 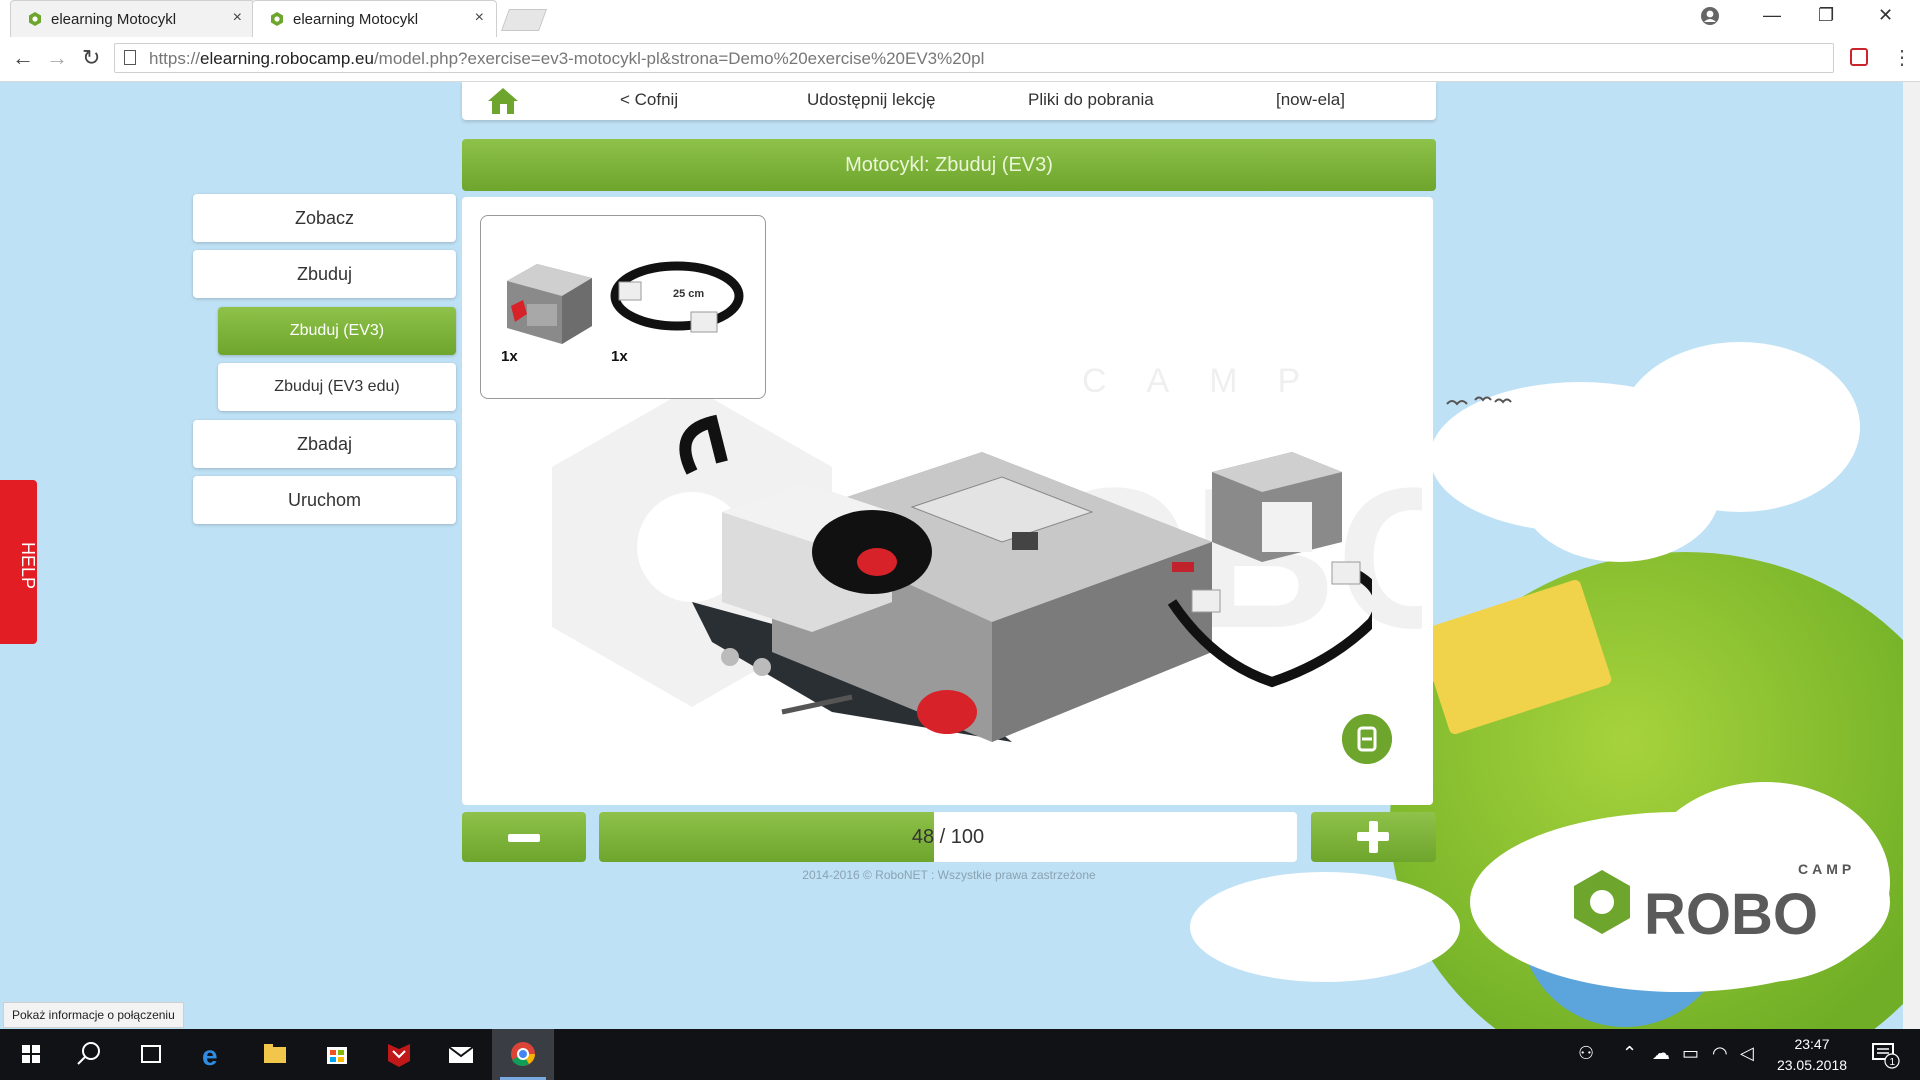 I want to click on previous-step-button, so click(x=524, y=837).